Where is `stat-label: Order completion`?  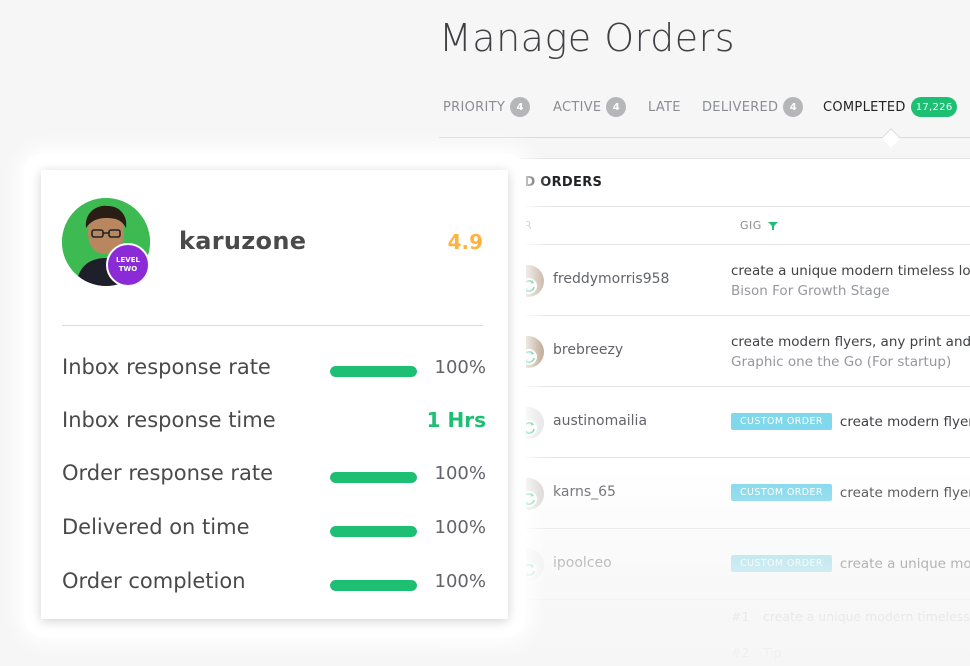
stat-label: Order completion is located at coordinates (154, 581).